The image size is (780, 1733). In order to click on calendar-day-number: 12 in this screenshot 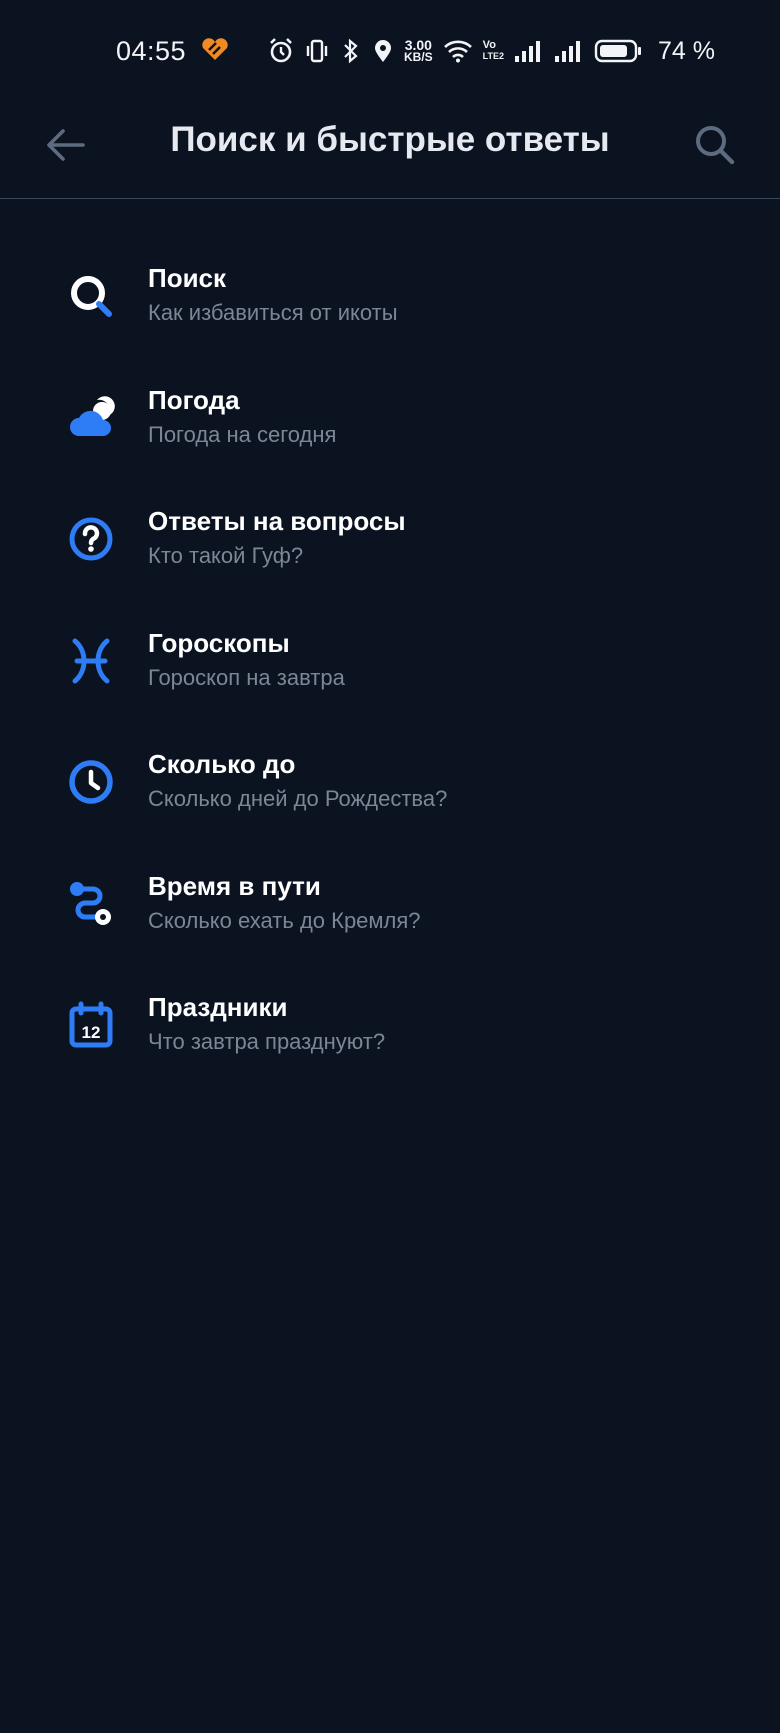, I will do `click(91, 1032)`.